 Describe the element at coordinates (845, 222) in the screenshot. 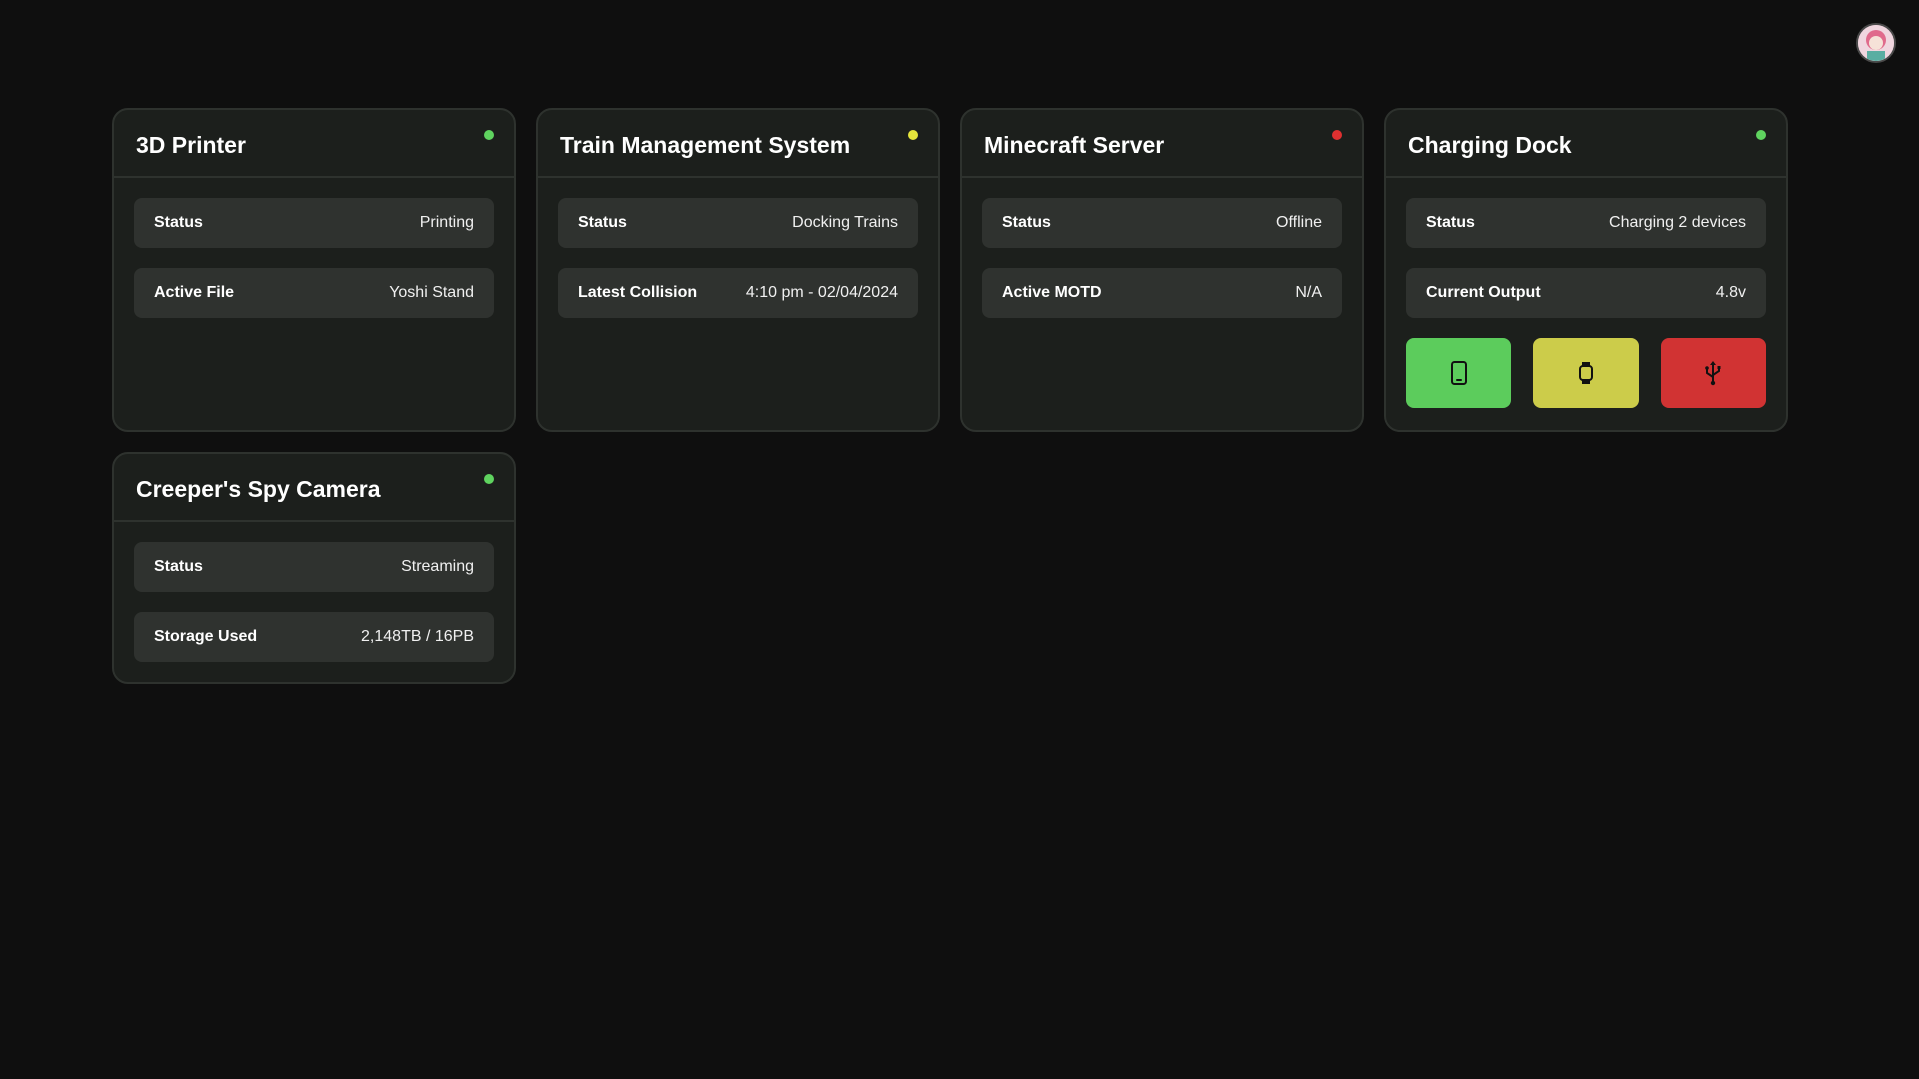

I see `row-value: Docking Trains` at that location.